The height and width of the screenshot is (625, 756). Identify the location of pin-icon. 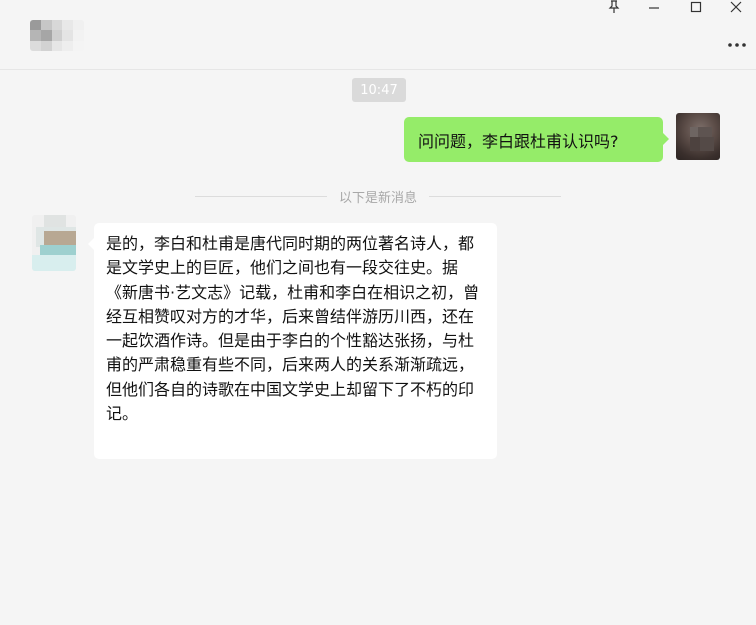
(614, 9).